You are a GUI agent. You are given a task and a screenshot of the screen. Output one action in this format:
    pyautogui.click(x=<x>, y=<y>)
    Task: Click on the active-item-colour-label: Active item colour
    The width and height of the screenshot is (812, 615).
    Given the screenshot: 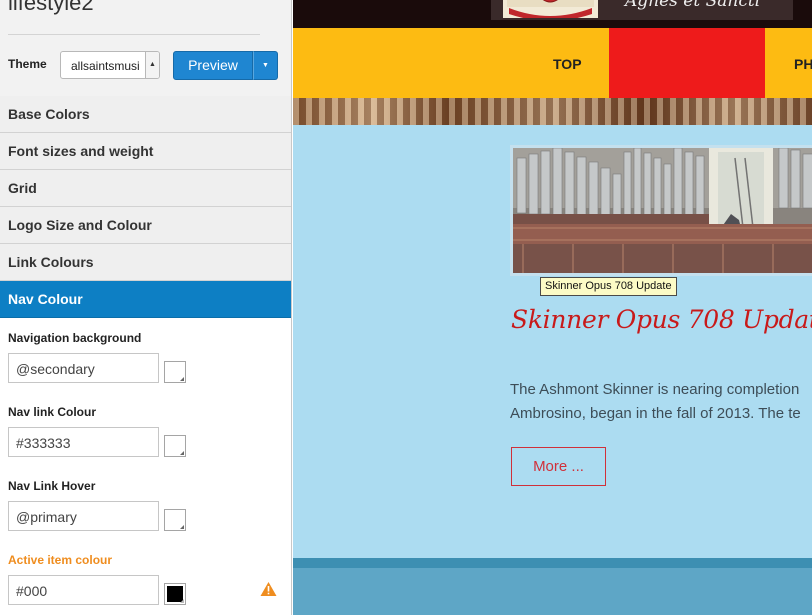 What is the action you would take?
    pyautogui.click(x=60, y=560)
    